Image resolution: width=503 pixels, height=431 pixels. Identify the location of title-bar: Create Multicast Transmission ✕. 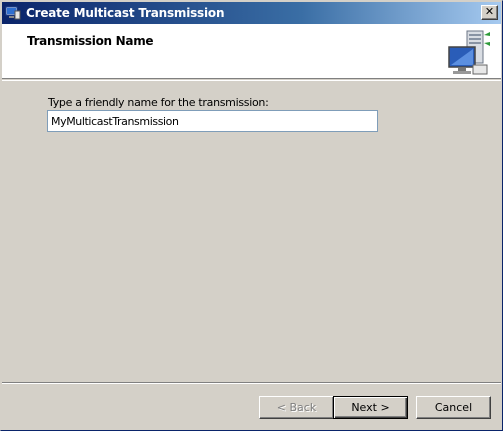
(251, 13).